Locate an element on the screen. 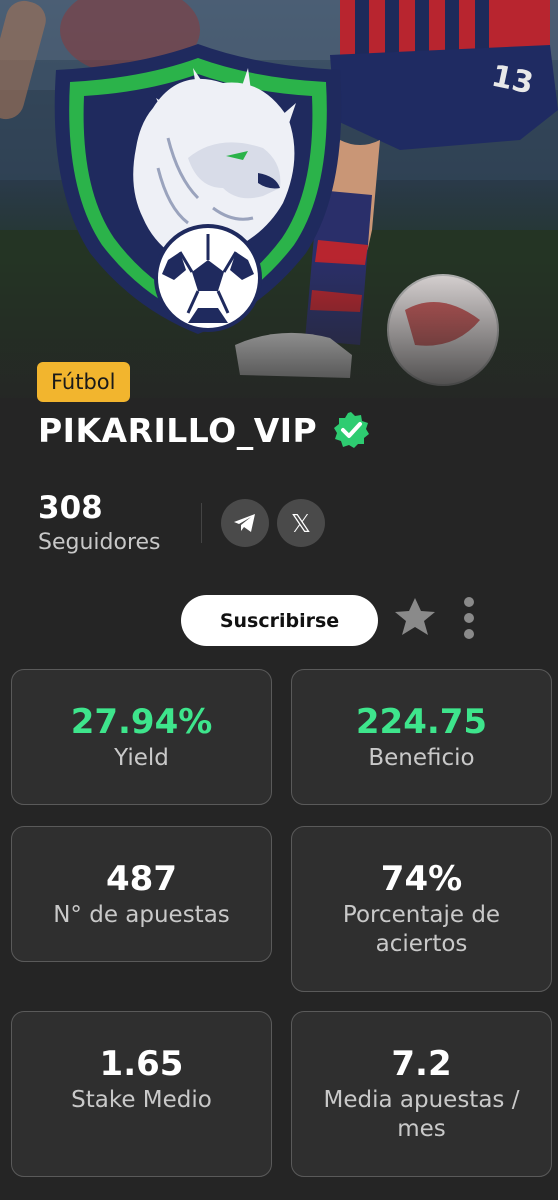 Image resolution: width=558 pixels, height=1200 pixels. stat-value: 1.65 is located at coordinates (141, 1064).